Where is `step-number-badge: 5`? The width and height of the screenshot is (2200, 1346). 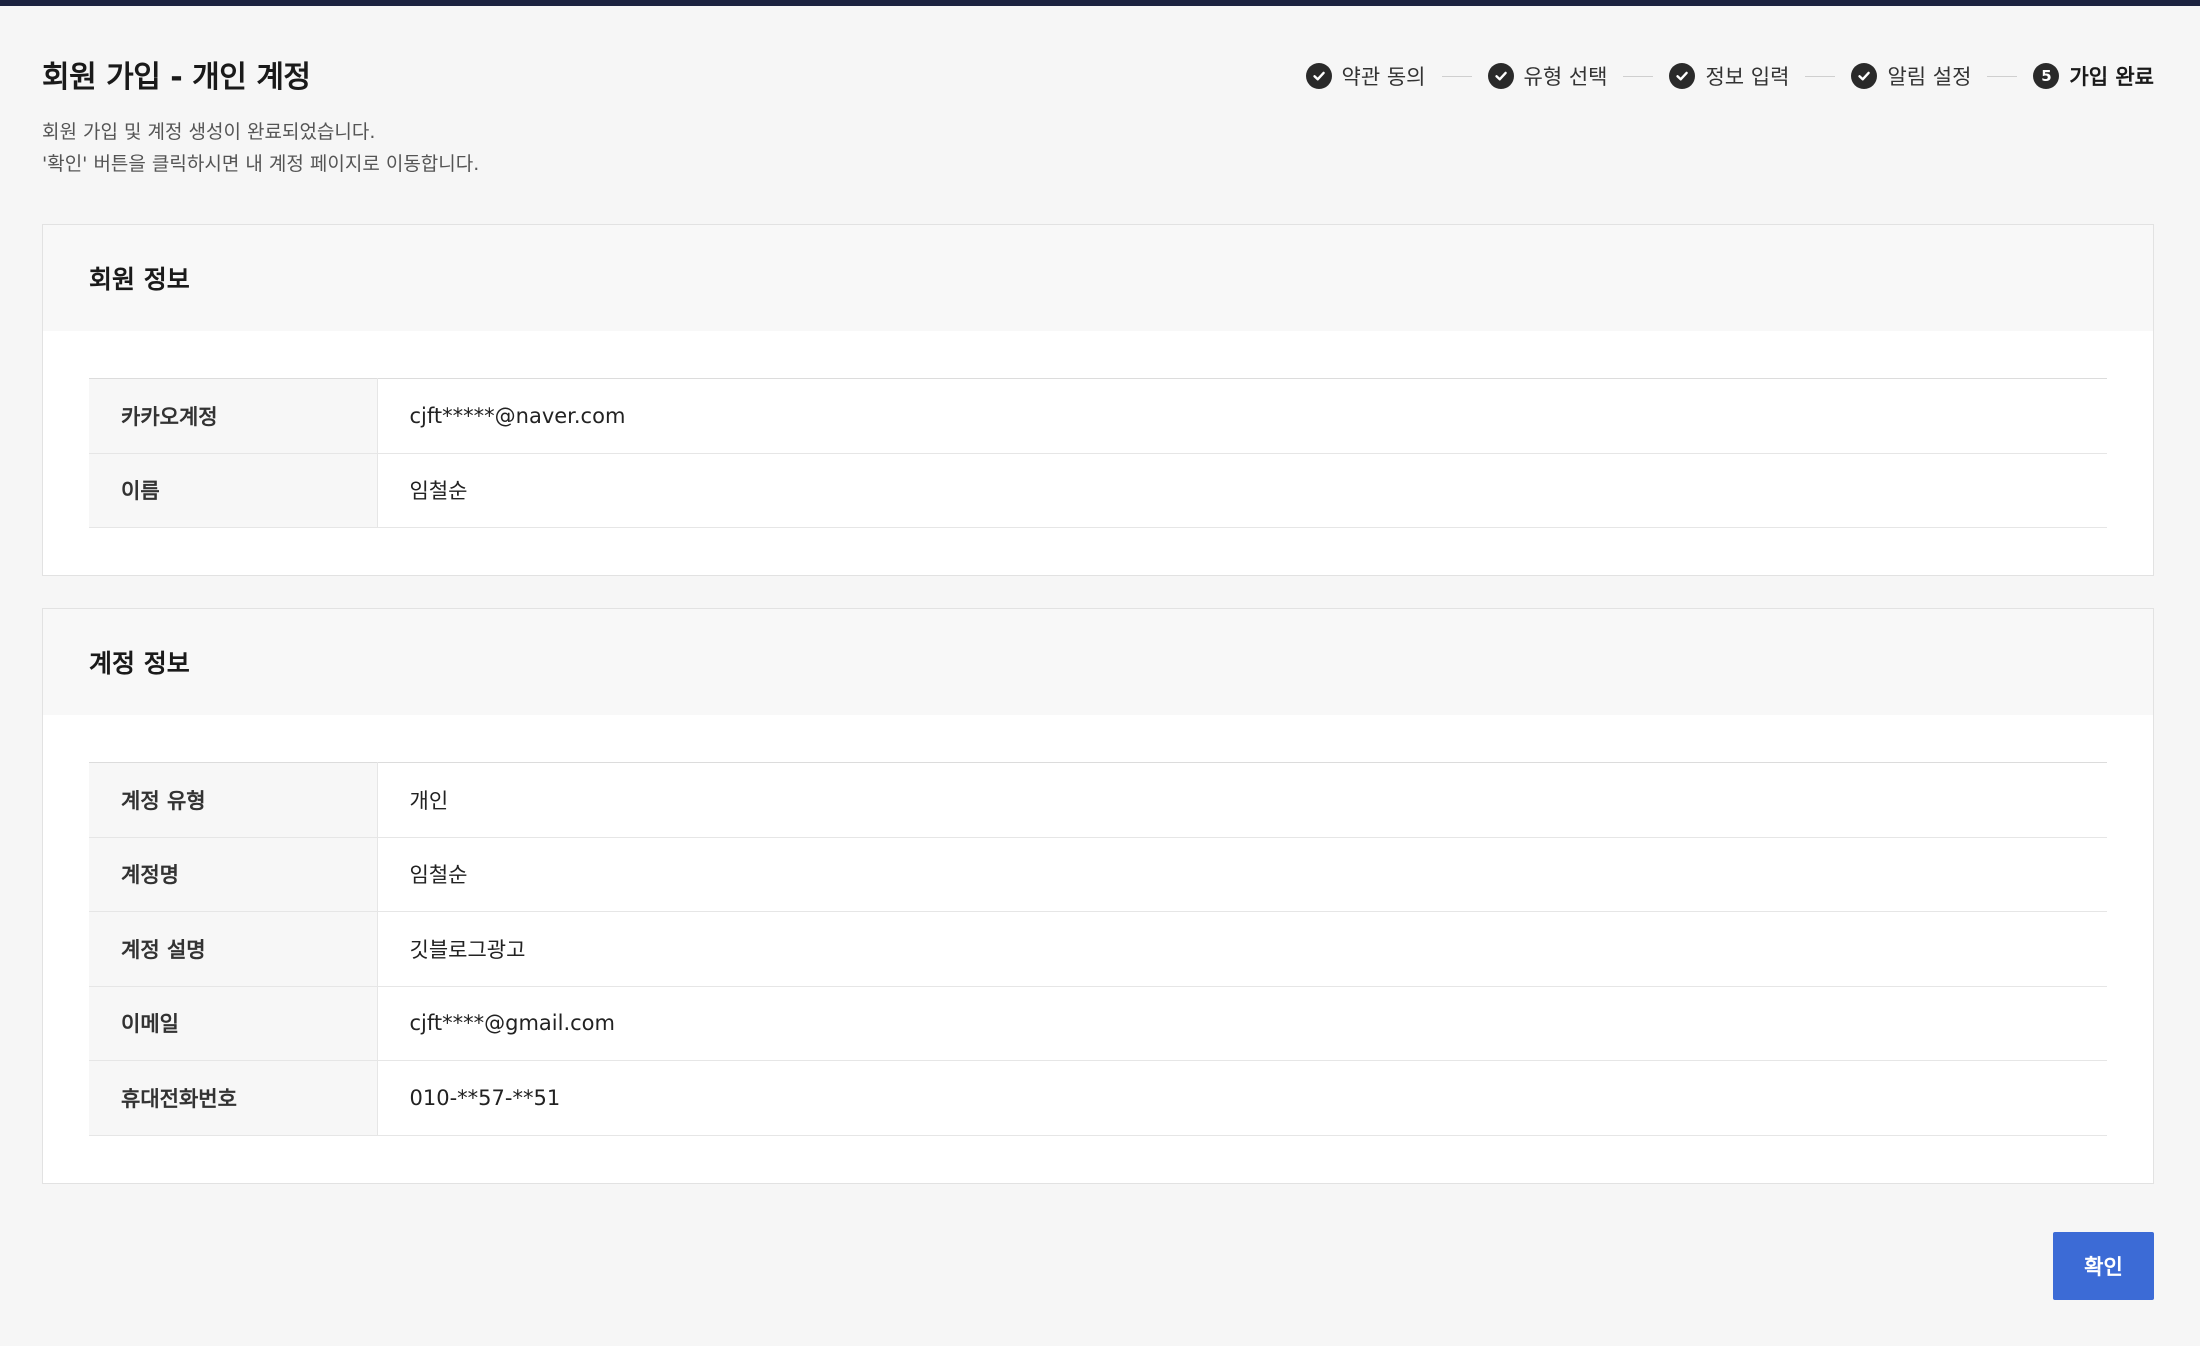
step-number-badge: 5 is located at coordinates (2046, 76).